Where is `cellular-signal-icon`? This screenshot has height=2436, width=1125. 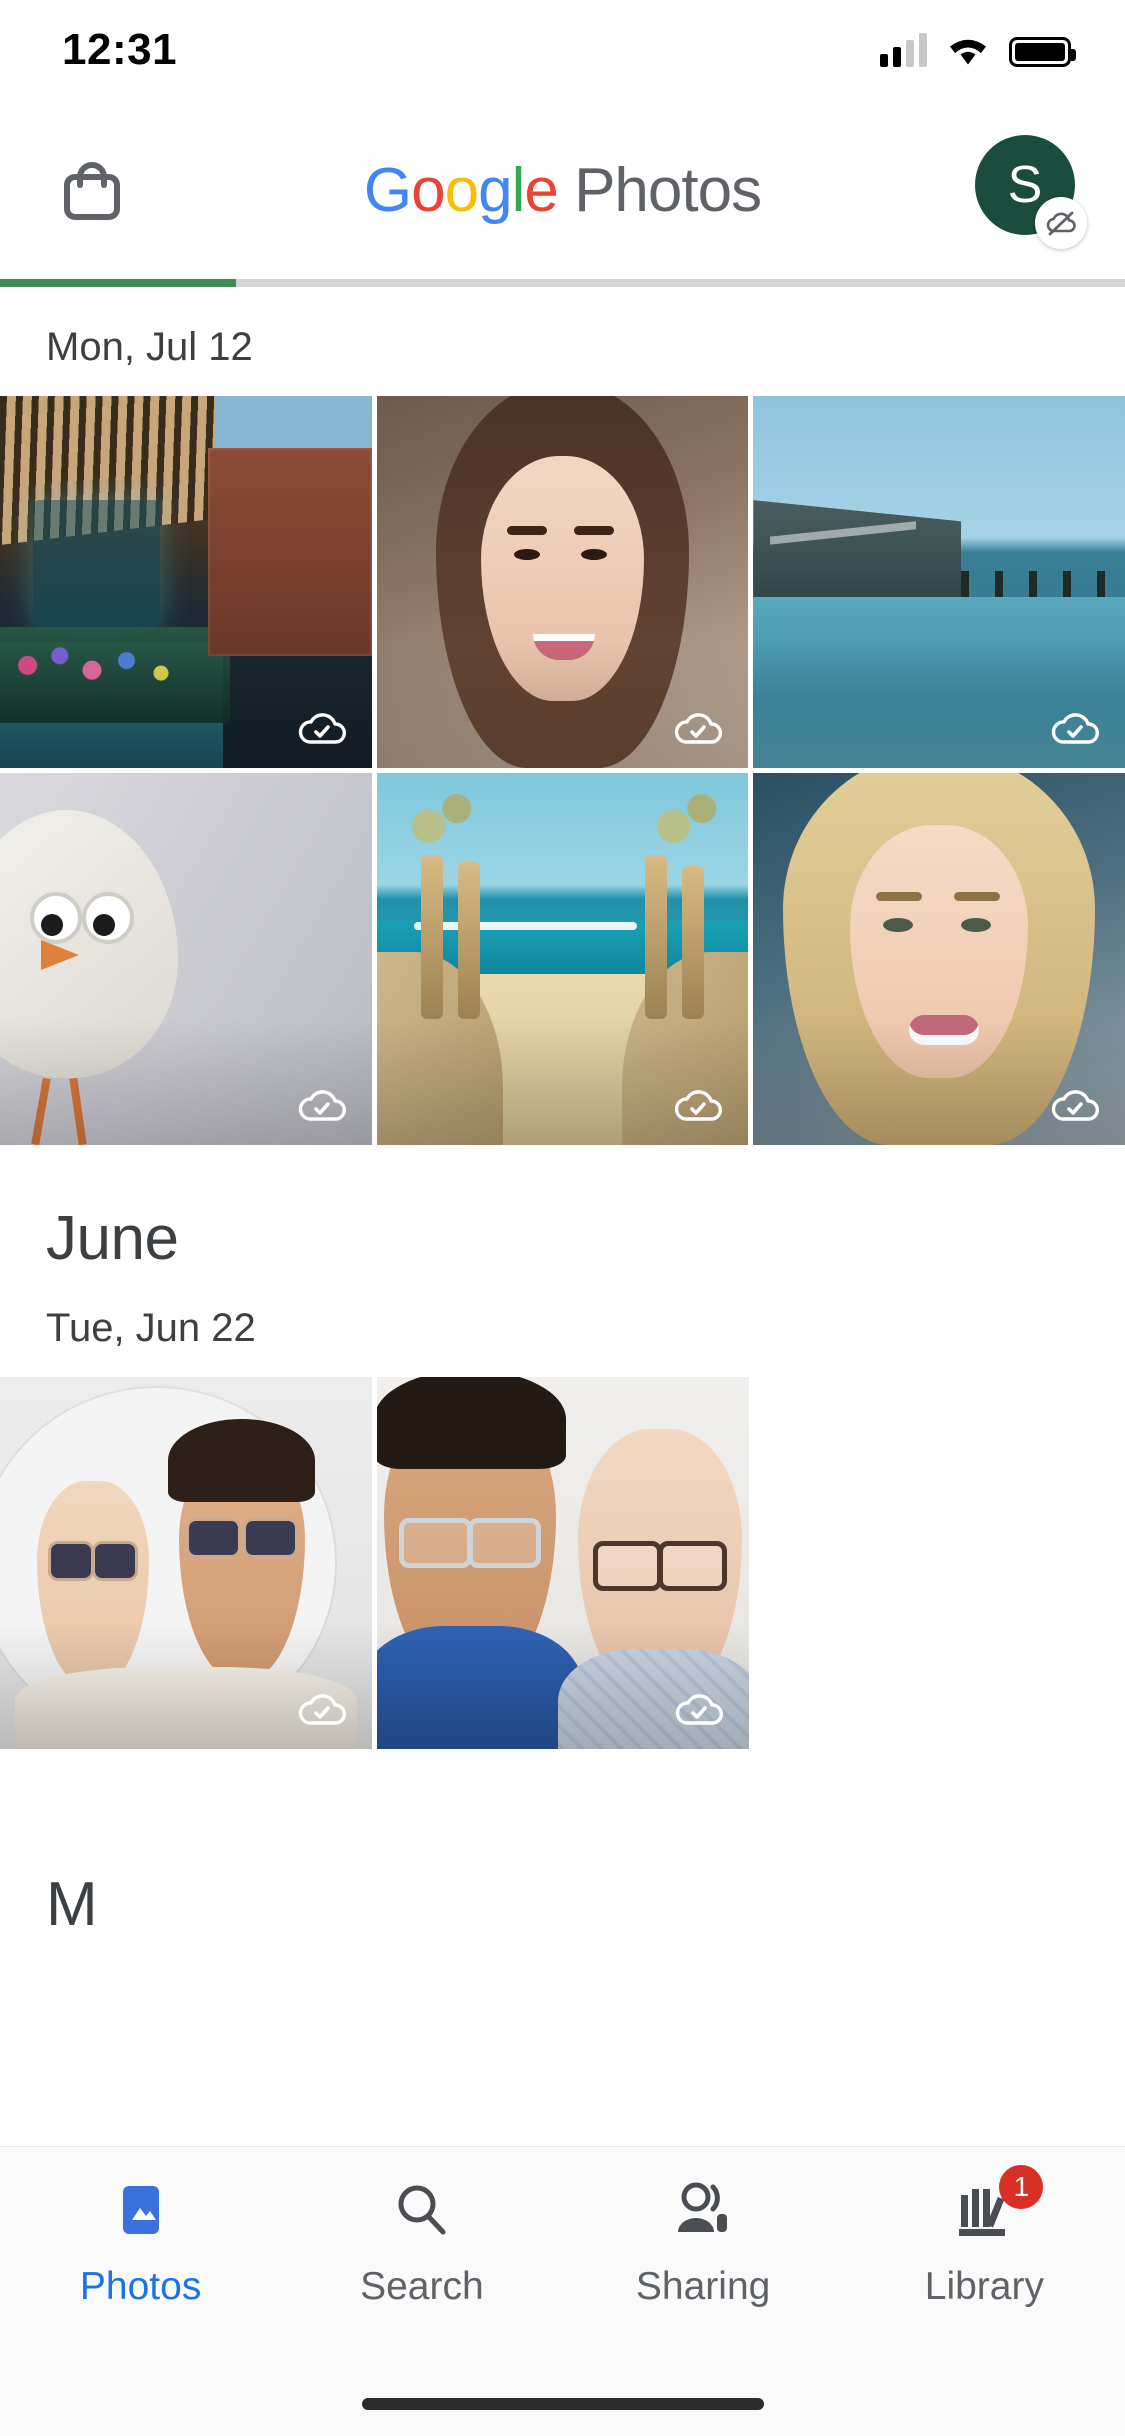 cellular-signal-icon is located at coordinates (903, 50).